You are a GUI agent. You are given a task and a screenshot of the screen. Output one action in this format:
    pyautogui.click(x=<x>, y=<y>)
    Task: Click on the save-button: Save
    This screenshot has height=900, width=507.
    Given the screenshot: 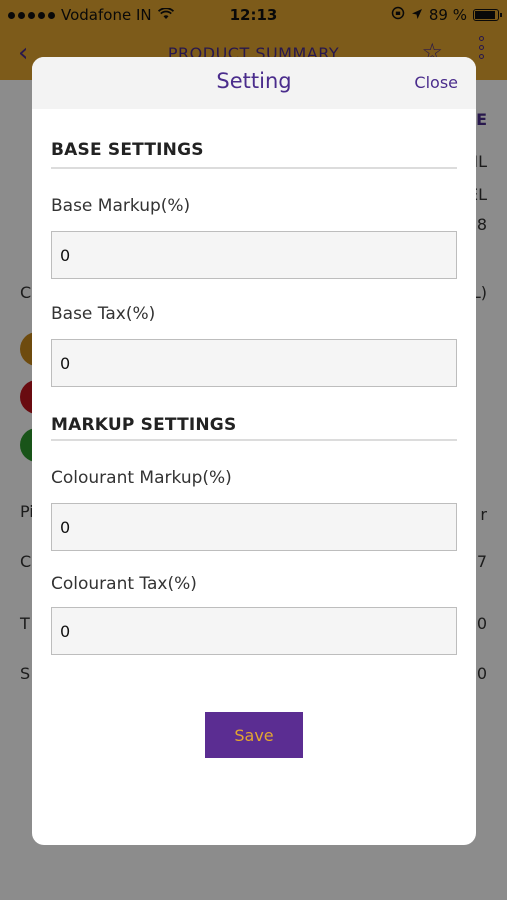 What is the action you would take?
    pyautogui.click(x=254, y=735)
    